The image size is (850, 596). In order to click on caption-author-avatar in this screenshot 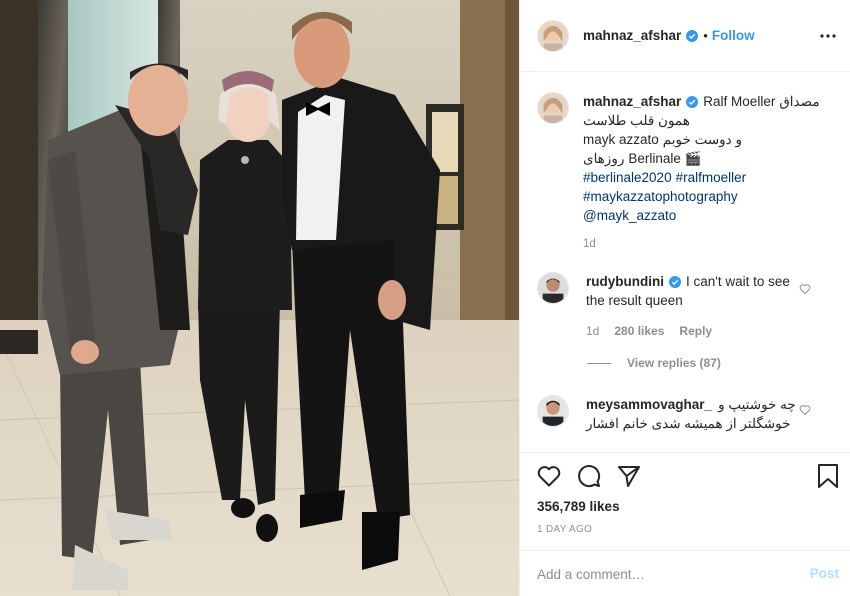, I will do `click(553, 108)`.